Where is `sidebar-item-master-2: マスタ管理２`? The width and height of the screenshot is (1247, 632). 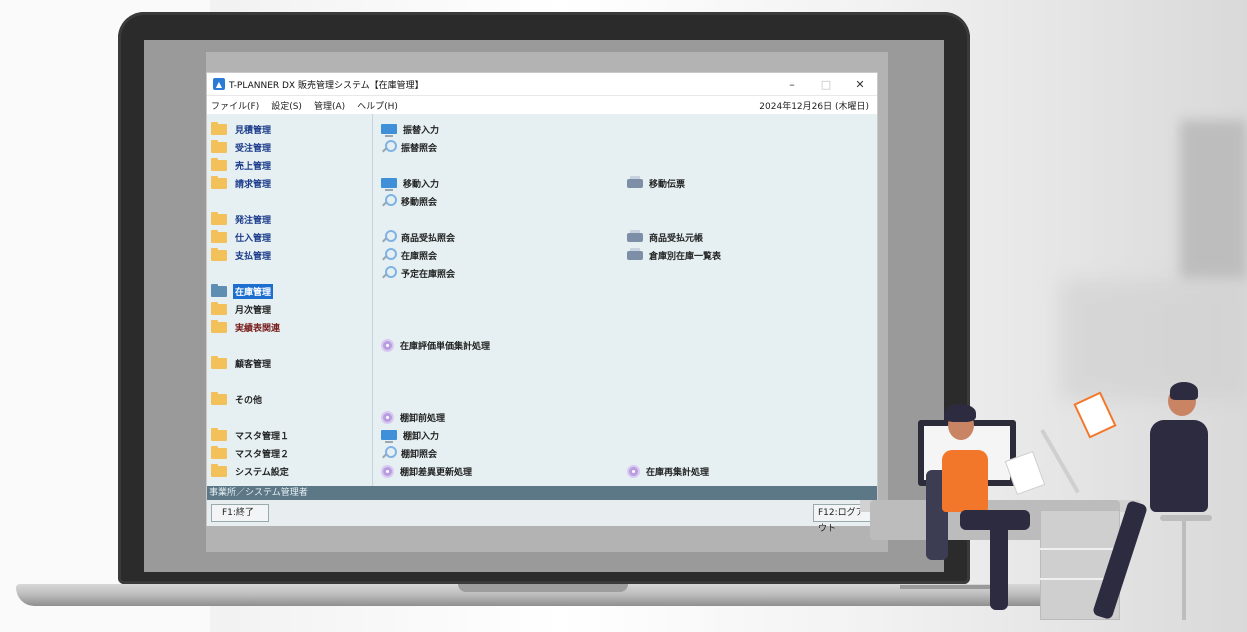
sidebar-item-master-2: マスタ管理２ is located at coordinates (251, 453).